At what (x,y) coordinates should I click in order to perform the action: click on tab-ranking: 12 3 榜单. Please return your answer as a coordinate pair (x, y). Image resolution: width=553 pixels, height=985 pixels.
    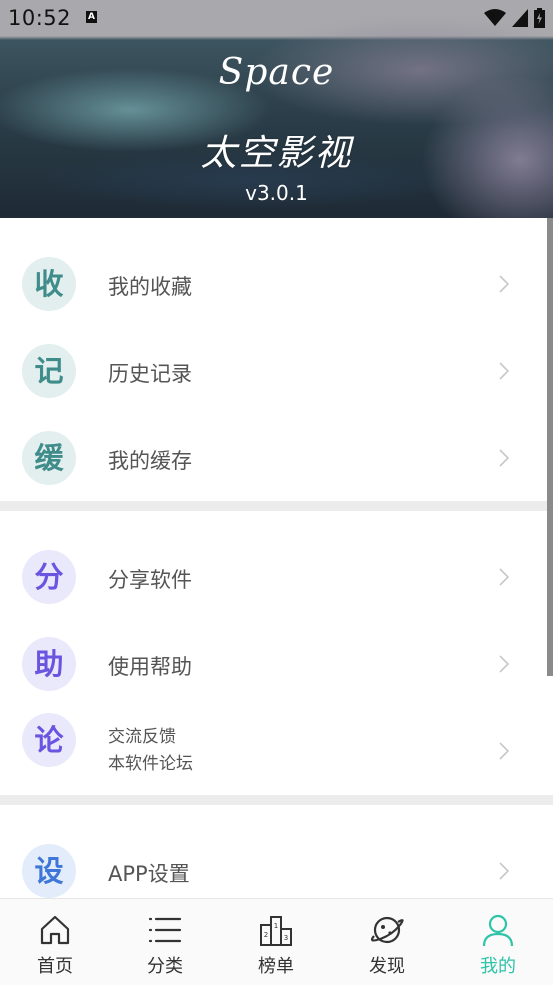
    Looking at the image, I should click on (276, 942).